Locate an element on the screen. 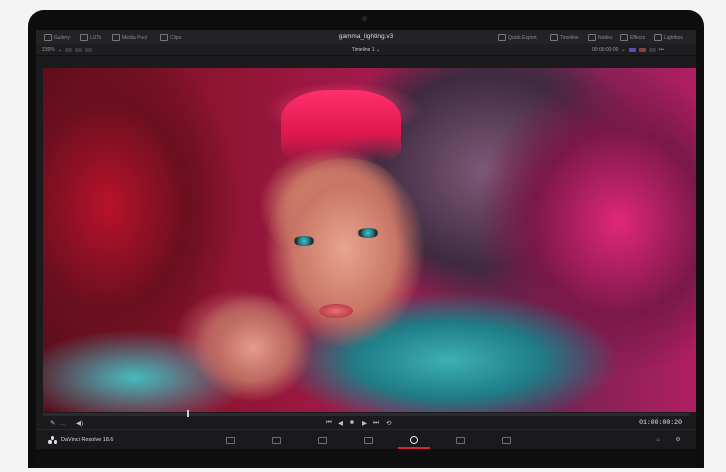  page-fusion-tab is located at coordinates (368, 440).